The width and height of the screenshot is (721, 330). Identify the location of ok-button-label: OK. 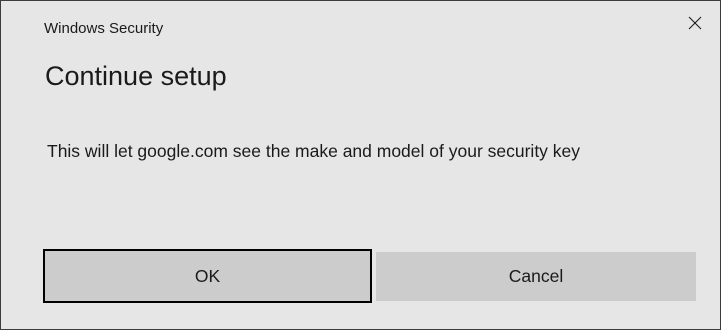
(207, 275).